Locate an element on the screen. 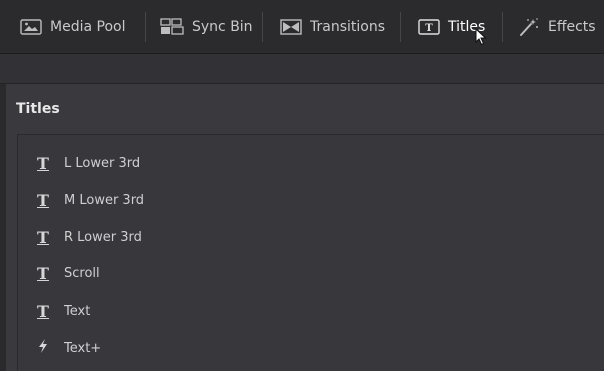 Image resolution: width=604 pixels, height=371 pixels. tab-sync-bin: Sync Bin is located at coordinates (206, 26).